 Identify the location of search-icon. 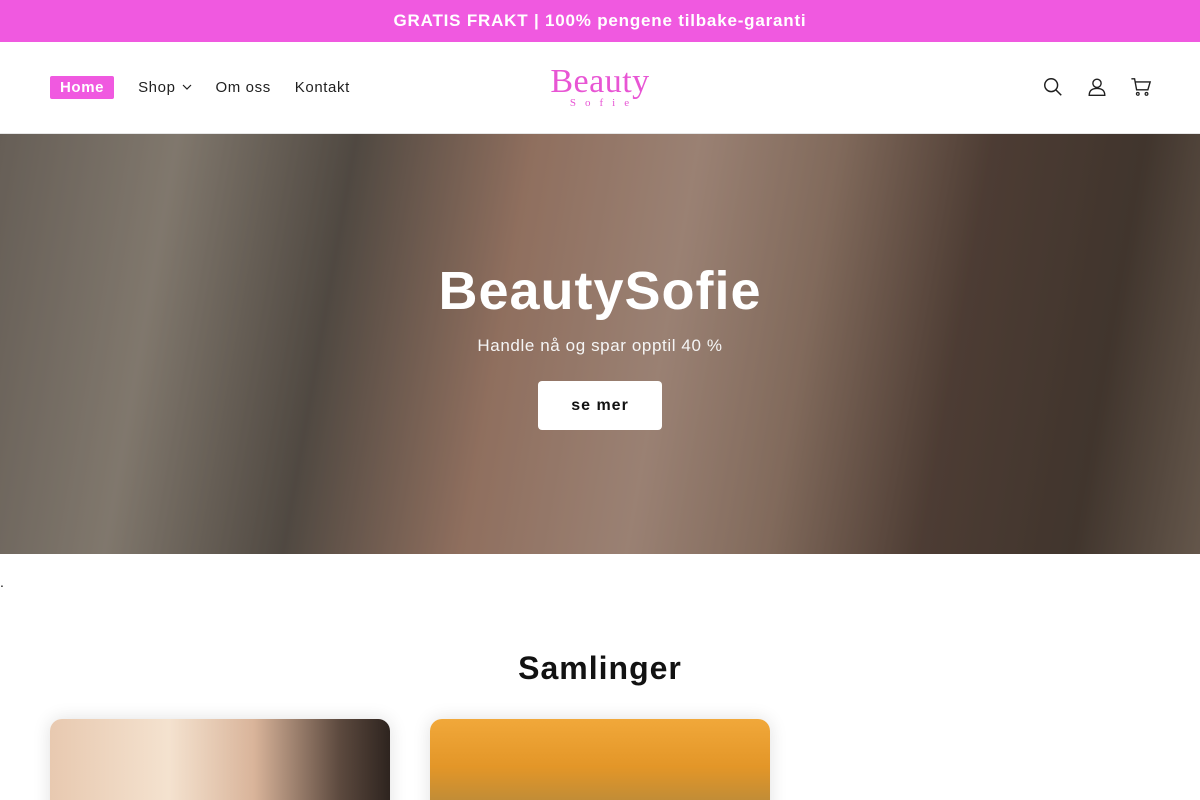
(1053, 87).